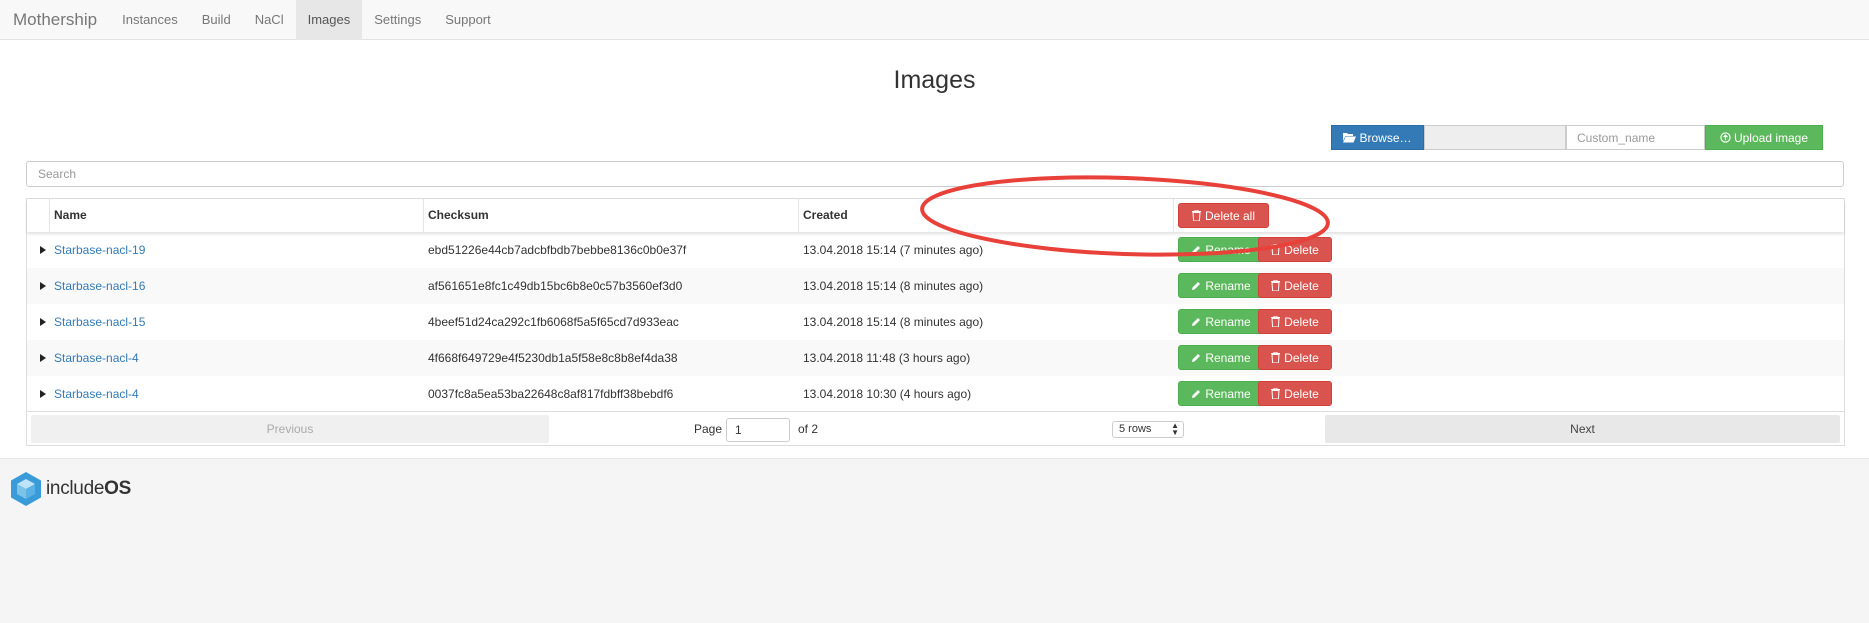 The height and width of the screenshot is (623, 1869). What do you see at coordinates (117, 488) in the screenshot?
I see `logo-text-os: OS` at bounding box center [117, 488].